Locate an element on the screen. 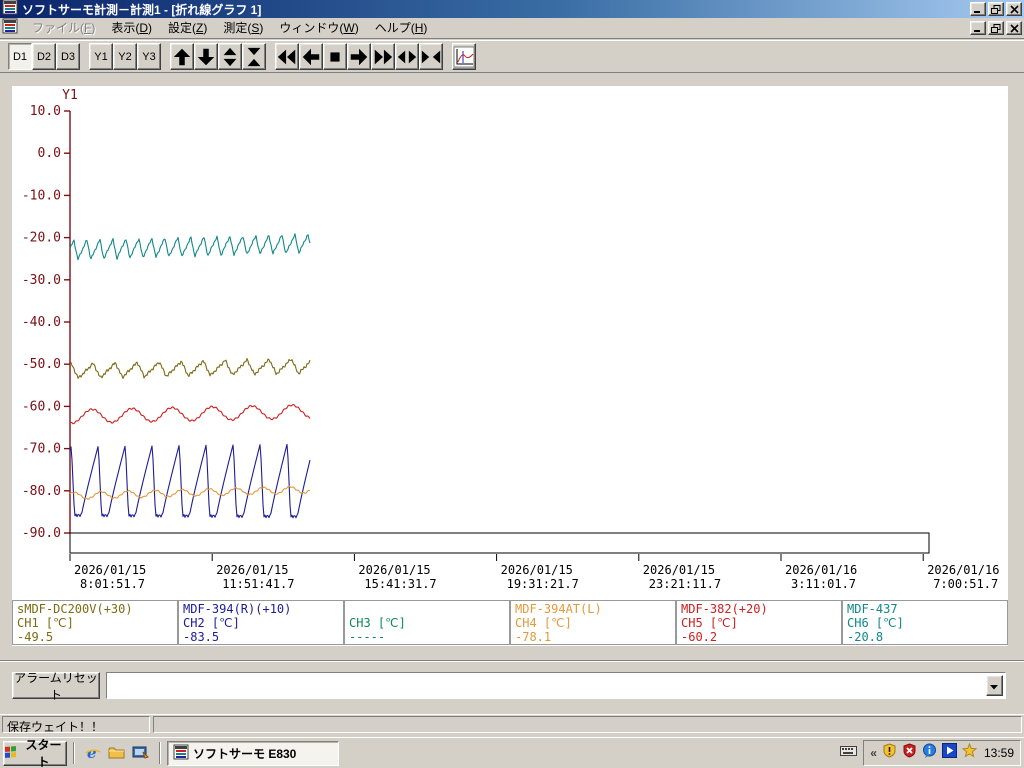 The image size is (1024, 768). left-arrow-icon is located at coordinates (311, 57).